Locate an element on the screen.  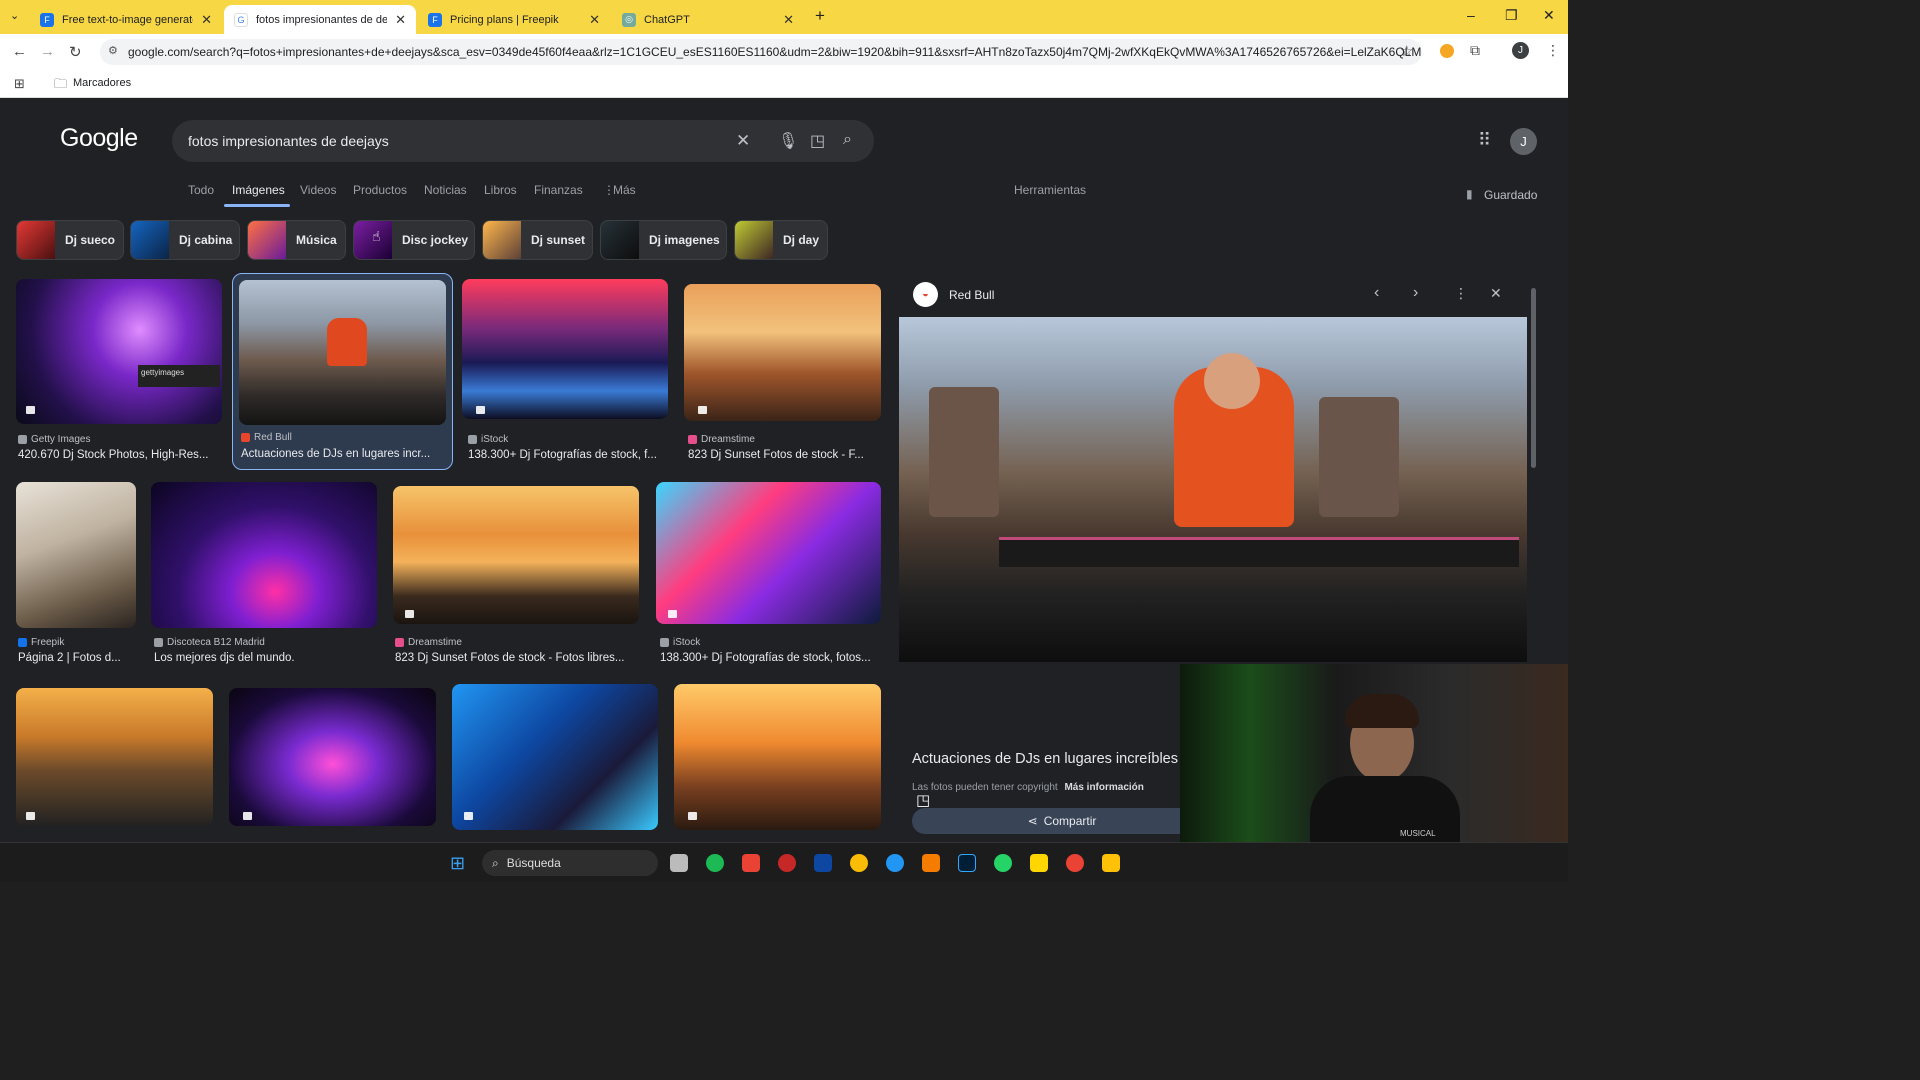
chrome-active-icon is located at coordinates (1075, 863).